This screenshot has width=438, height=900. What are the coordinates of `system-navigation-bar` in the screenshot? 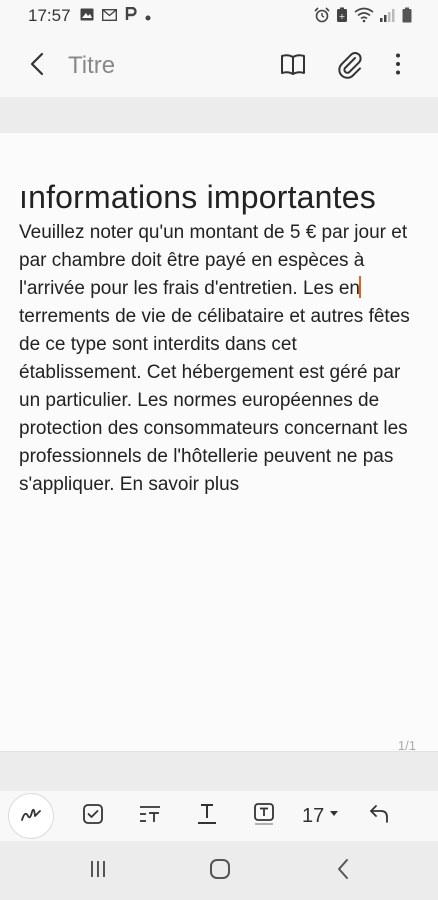 It's located at (219, 870).